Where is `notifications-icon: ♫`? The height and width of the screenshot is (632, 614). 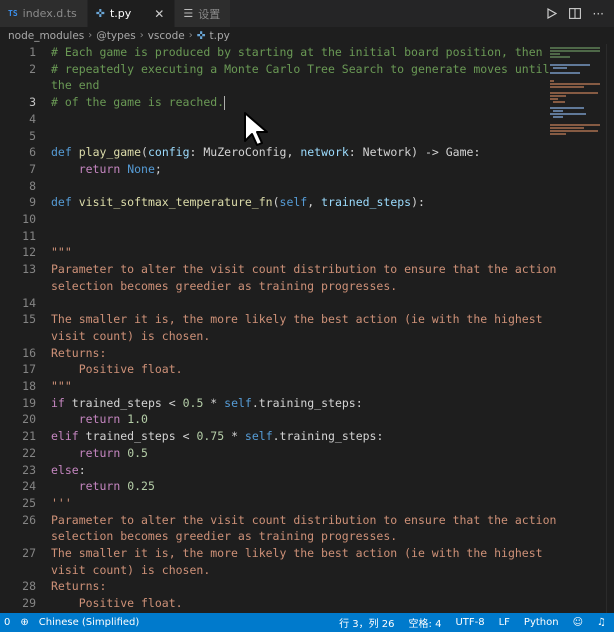 notifications-icon: ♫ is located at coordinates (601, 622).